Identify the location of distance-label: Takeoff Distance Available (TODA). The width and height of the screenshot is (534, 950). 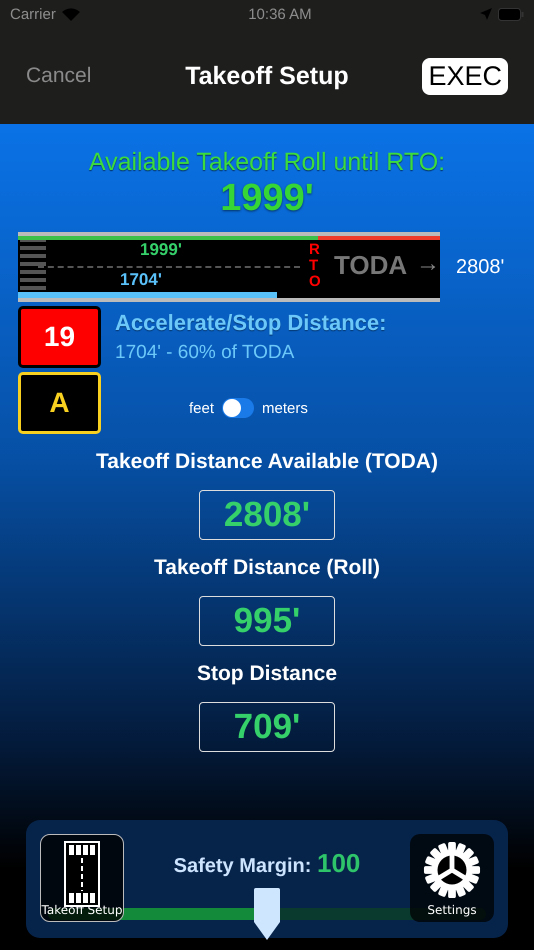
(267, 462).